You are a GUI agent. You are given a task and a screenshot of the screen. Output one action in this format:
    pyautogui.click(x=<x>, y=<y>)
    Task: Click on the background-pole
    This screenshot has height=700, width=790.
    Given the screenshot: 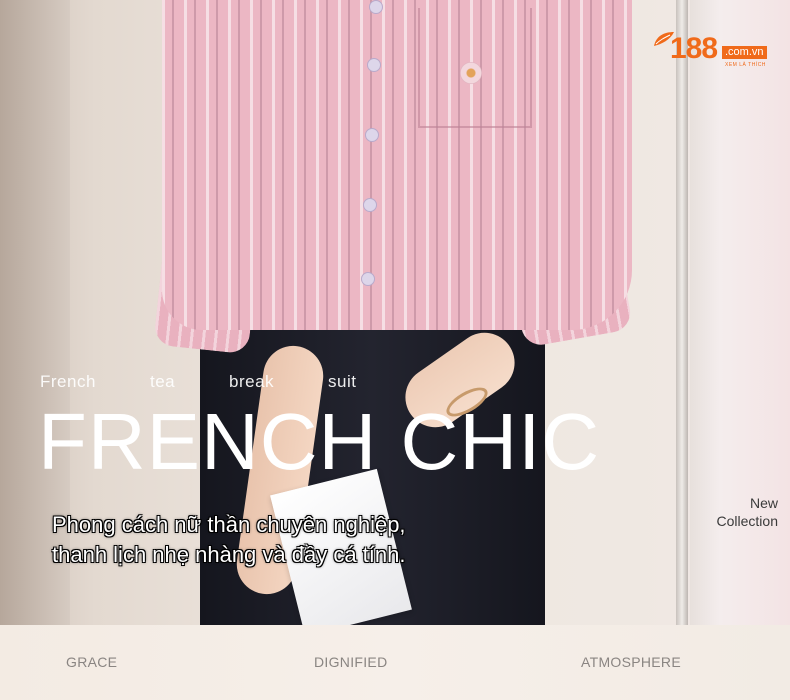 What is the action you would take?
    pyautogui.click(x=682, y=312)
    